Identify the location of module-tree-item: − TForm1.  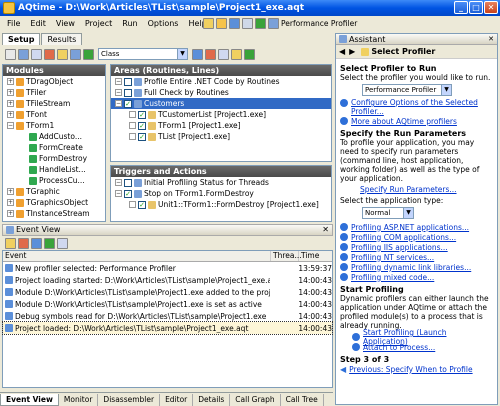
(54, 125).